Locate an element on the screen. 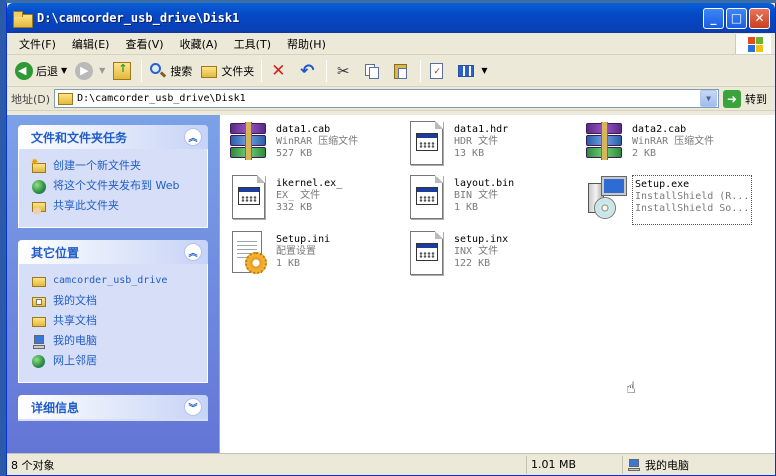 Image resolution: width=776 pixels, height=476 pixels. delete-button: ✕ is located at coordinates (279, 71).